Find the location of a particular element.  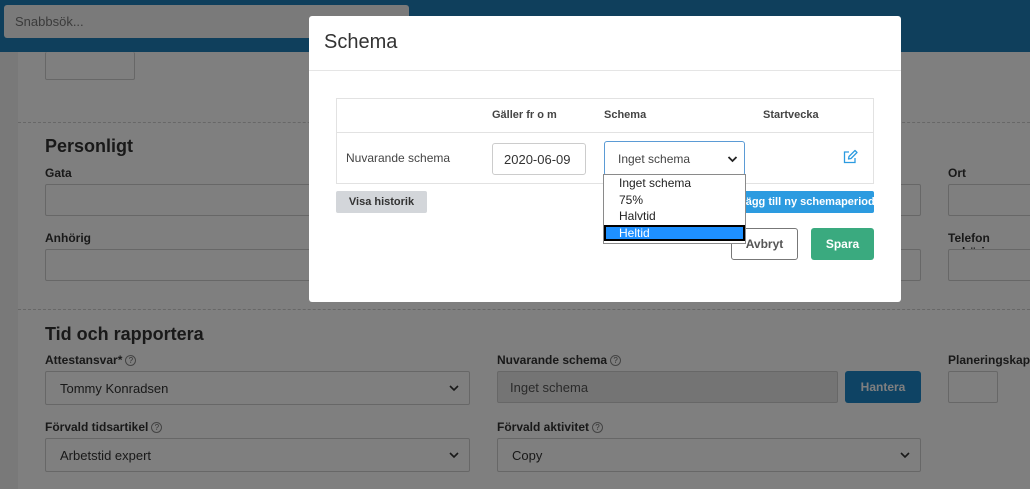

add-schedule-period-button: Lägg till ny schemaperiod is located at coordinates (801, 202).